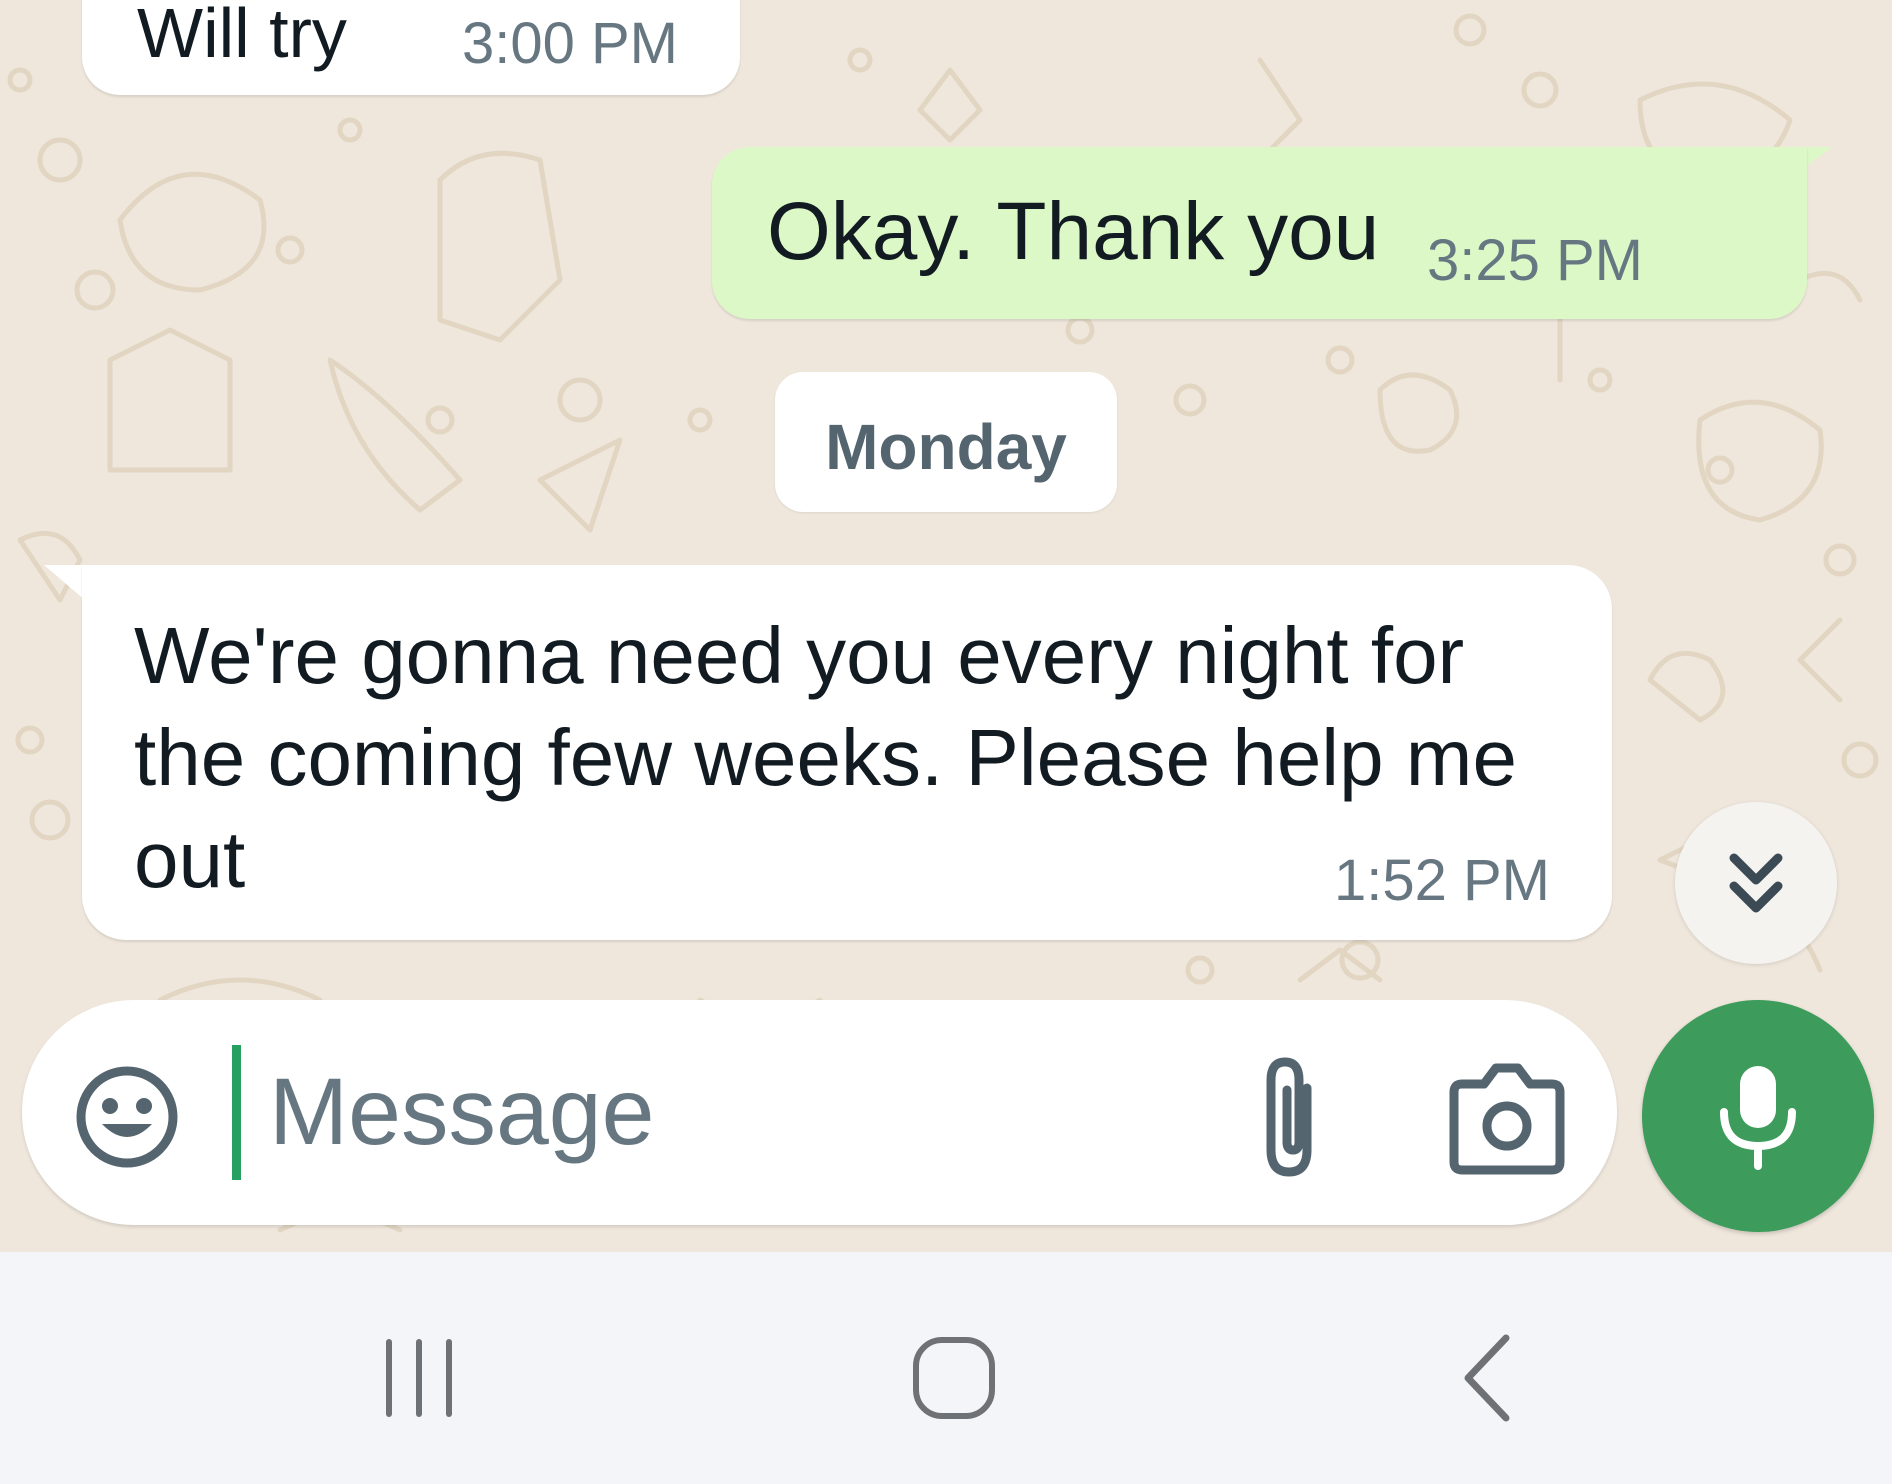 The width and height of the screenshot is (1892, 1484). I want to click on voice-message-button, so click(1758, 1116).